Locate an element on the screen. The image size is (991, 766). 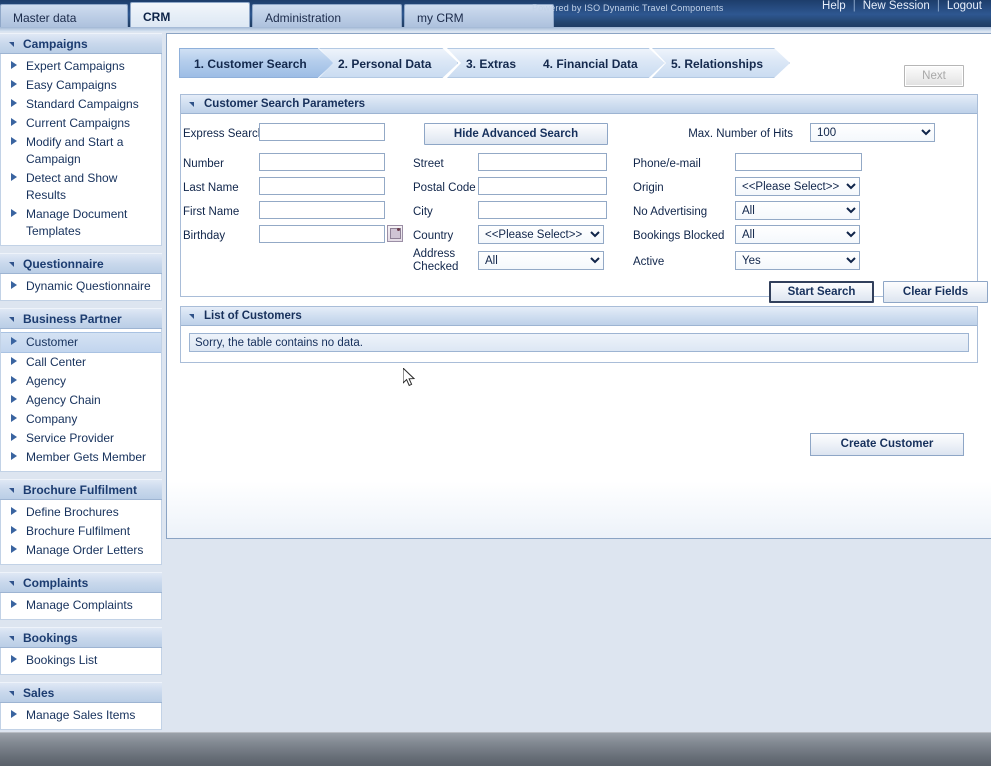
sidebar-group-header-bookings: Bookings is located at coordinates (81, 637).